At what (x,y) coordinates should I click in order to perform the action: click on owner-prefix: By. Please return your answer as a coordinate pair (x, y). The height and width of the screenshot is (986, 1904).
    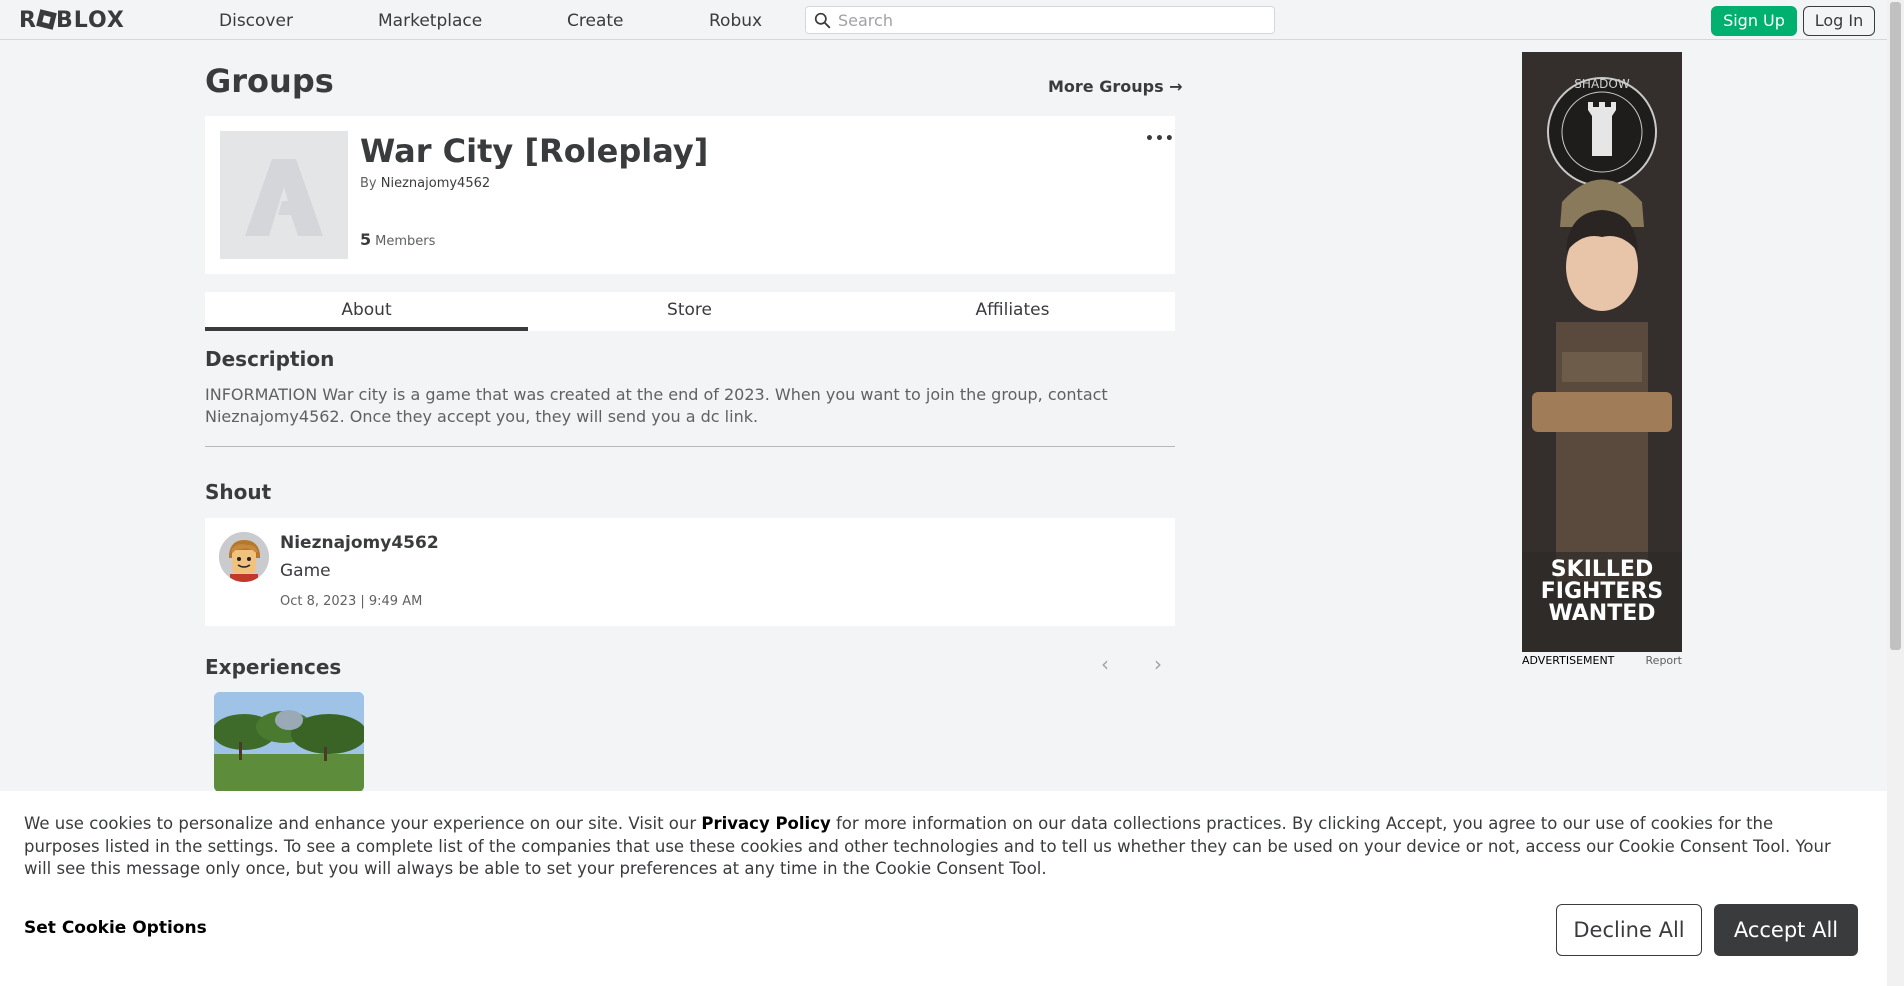
    Looking at the image, I should click on (368, 183).